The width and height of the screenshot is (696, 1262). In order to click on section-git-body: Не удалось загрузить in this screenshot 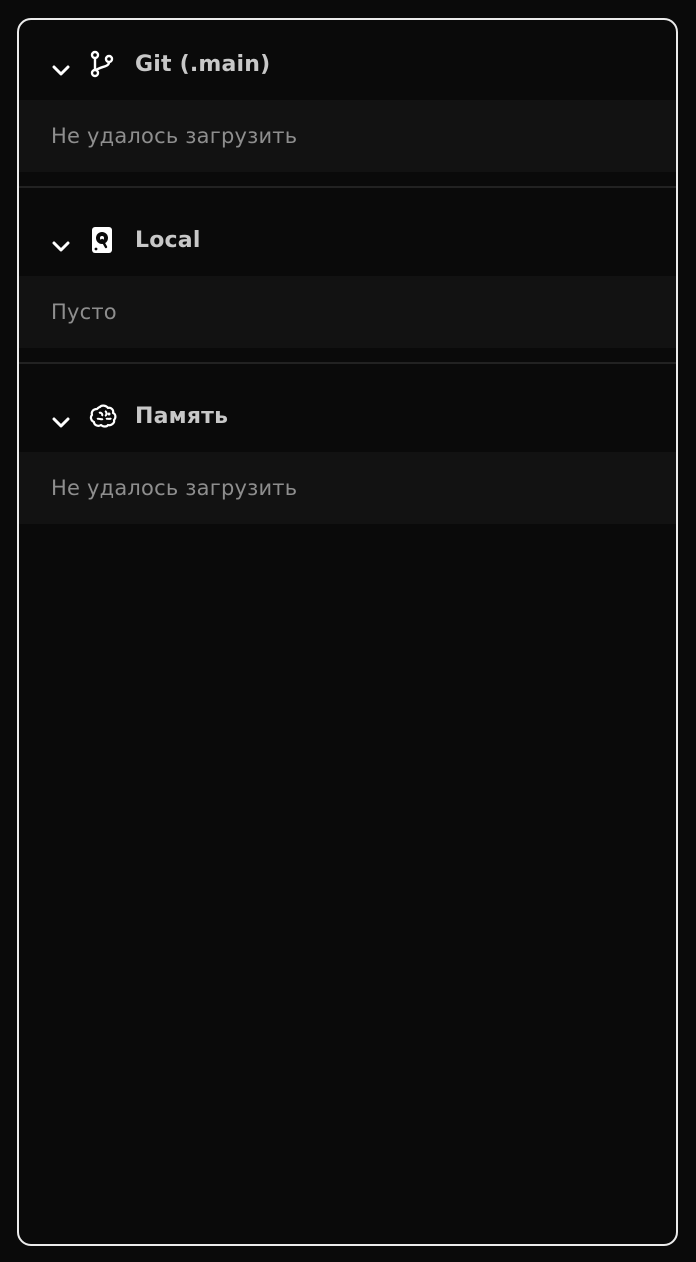, I will do `click(347, 136)`.